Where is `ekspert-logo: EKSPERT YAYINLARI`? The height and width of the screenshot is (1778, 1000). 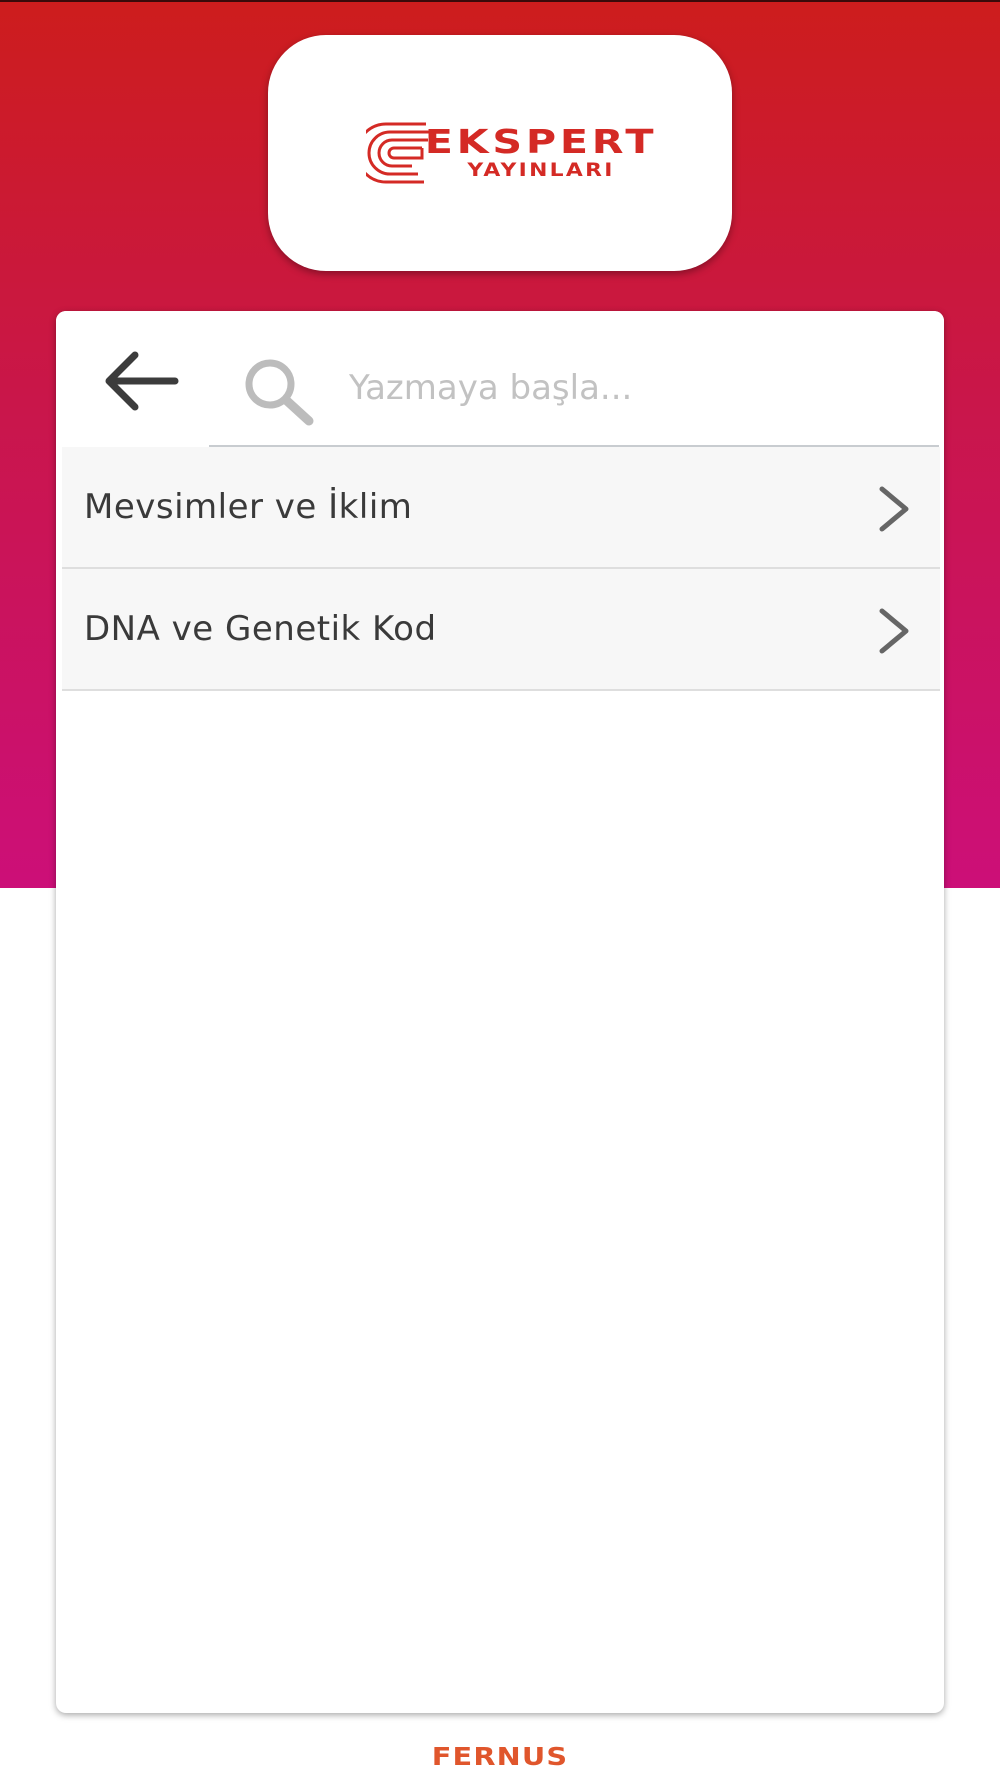
ekspert-logo: EKSPERT YAYINLARI is located at coordinates (509, 153).